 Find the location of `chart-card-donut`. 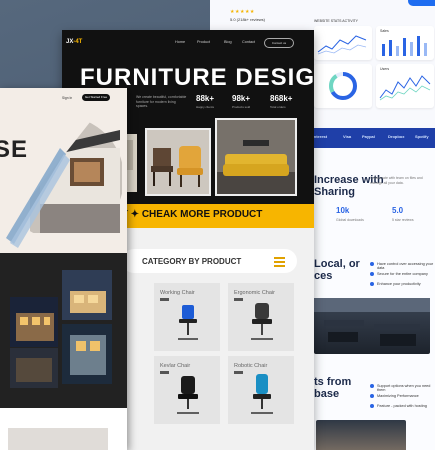

chart-card-donut is located at coordinates (343, 86).